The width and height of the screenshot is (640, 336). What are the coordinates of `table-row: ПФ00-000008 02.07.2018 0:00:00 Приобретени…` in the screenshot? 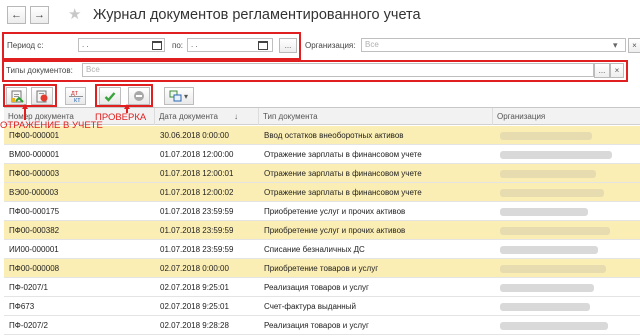 It's located at (322, 268).